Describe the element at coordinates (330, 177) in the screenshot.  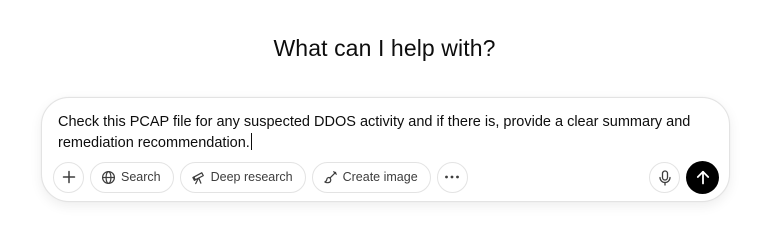
I see `paint-brush-icon` at that location.